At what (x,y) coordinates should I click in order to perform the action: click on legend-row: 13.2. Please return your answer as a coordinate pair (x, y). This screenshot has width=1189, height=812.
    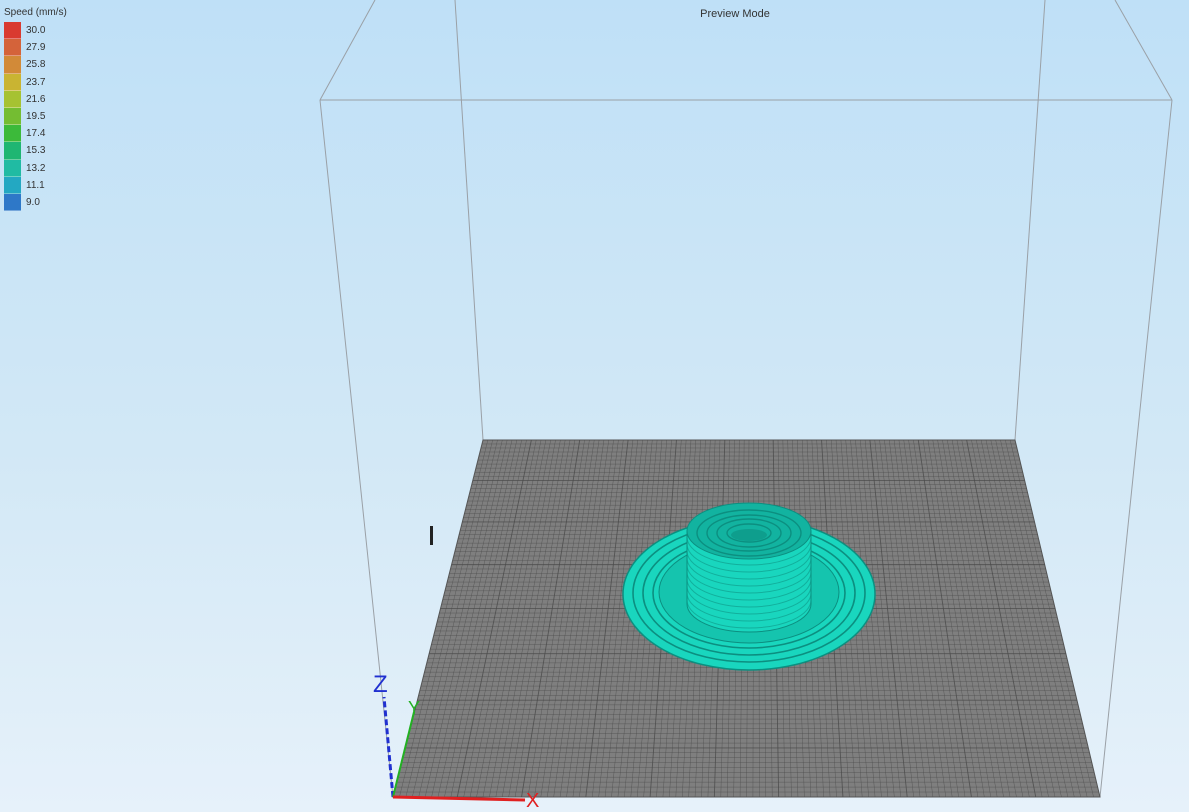
    Looking at the image, I should click on (35, 168).